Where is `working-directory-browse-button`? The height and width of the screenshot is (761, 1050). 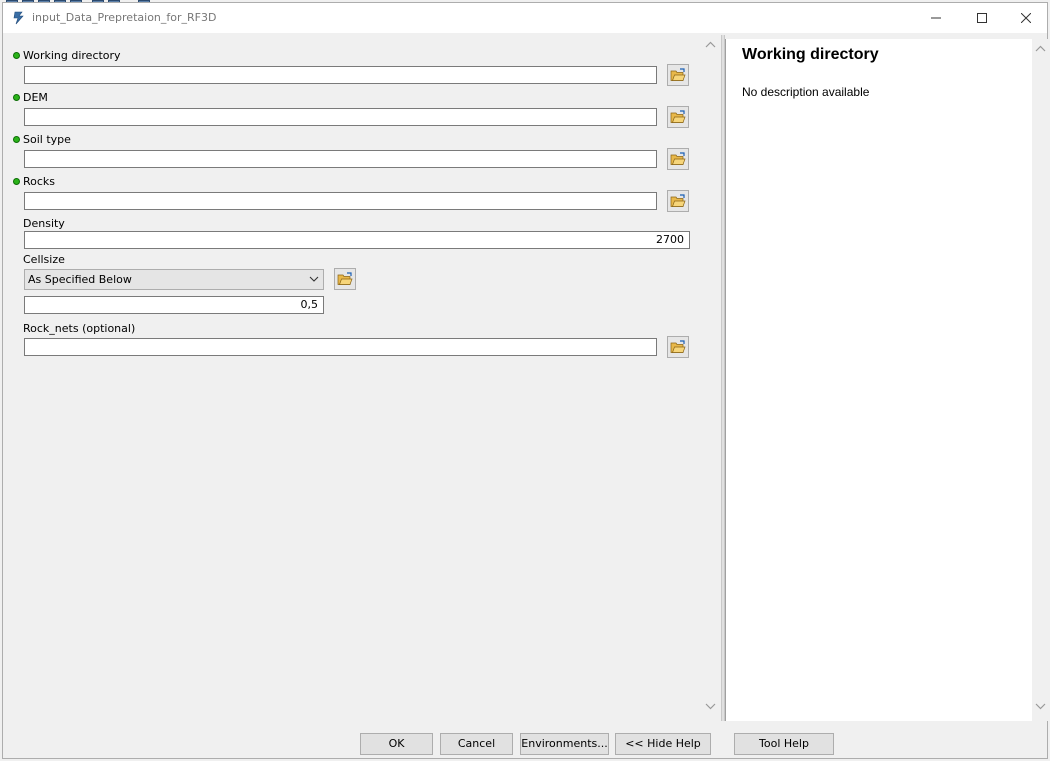 working-directory-browse-button is located at coordinates (678, 75).